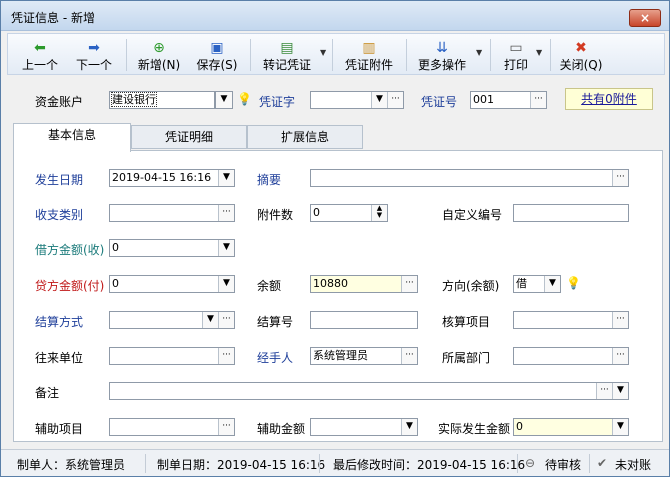  What do you see at coordinates (305, 137) in the screenshot?
I see `tab-extended-info: 扩展信息` at bounding box center [305, 137].